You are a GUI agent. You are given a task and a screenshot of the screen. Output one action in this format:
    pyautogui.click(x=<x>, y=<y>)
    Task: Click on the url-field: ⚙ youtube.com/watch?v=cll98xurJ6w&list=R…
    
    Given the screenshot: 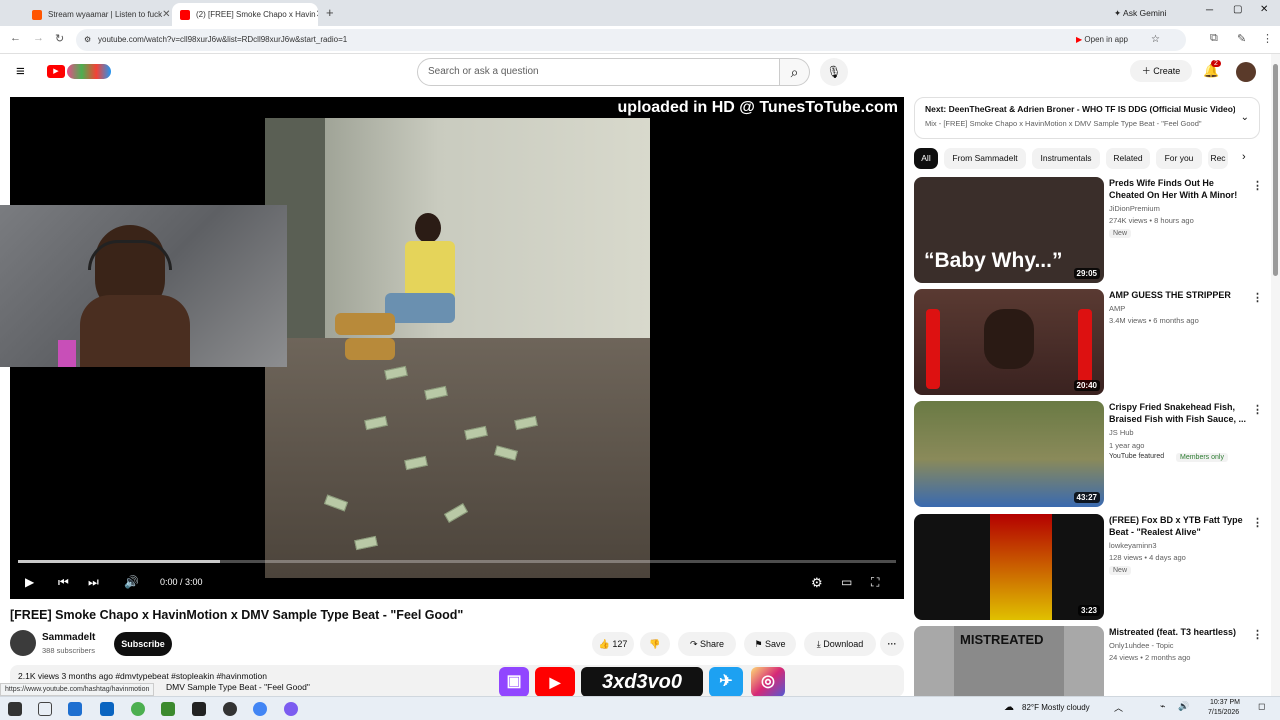 What is the action you would take?
    pyautogui.click(x=631, y=40)
    